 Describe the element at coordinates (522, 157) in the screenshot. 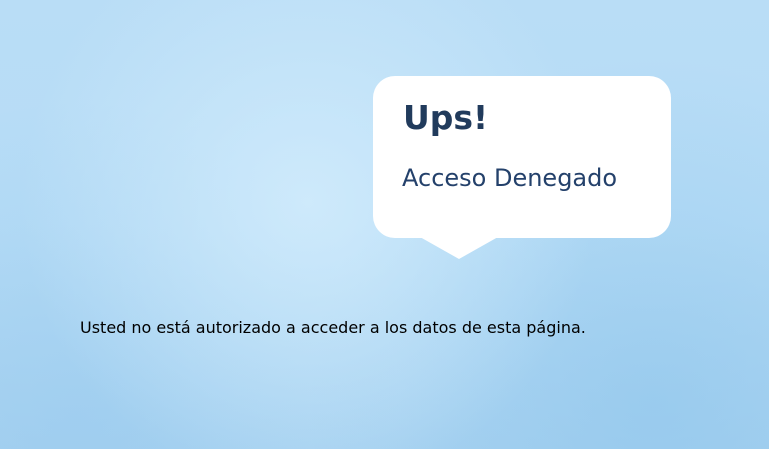

I see `speech-bubble: Ups! Acceso Denegado` at that location.